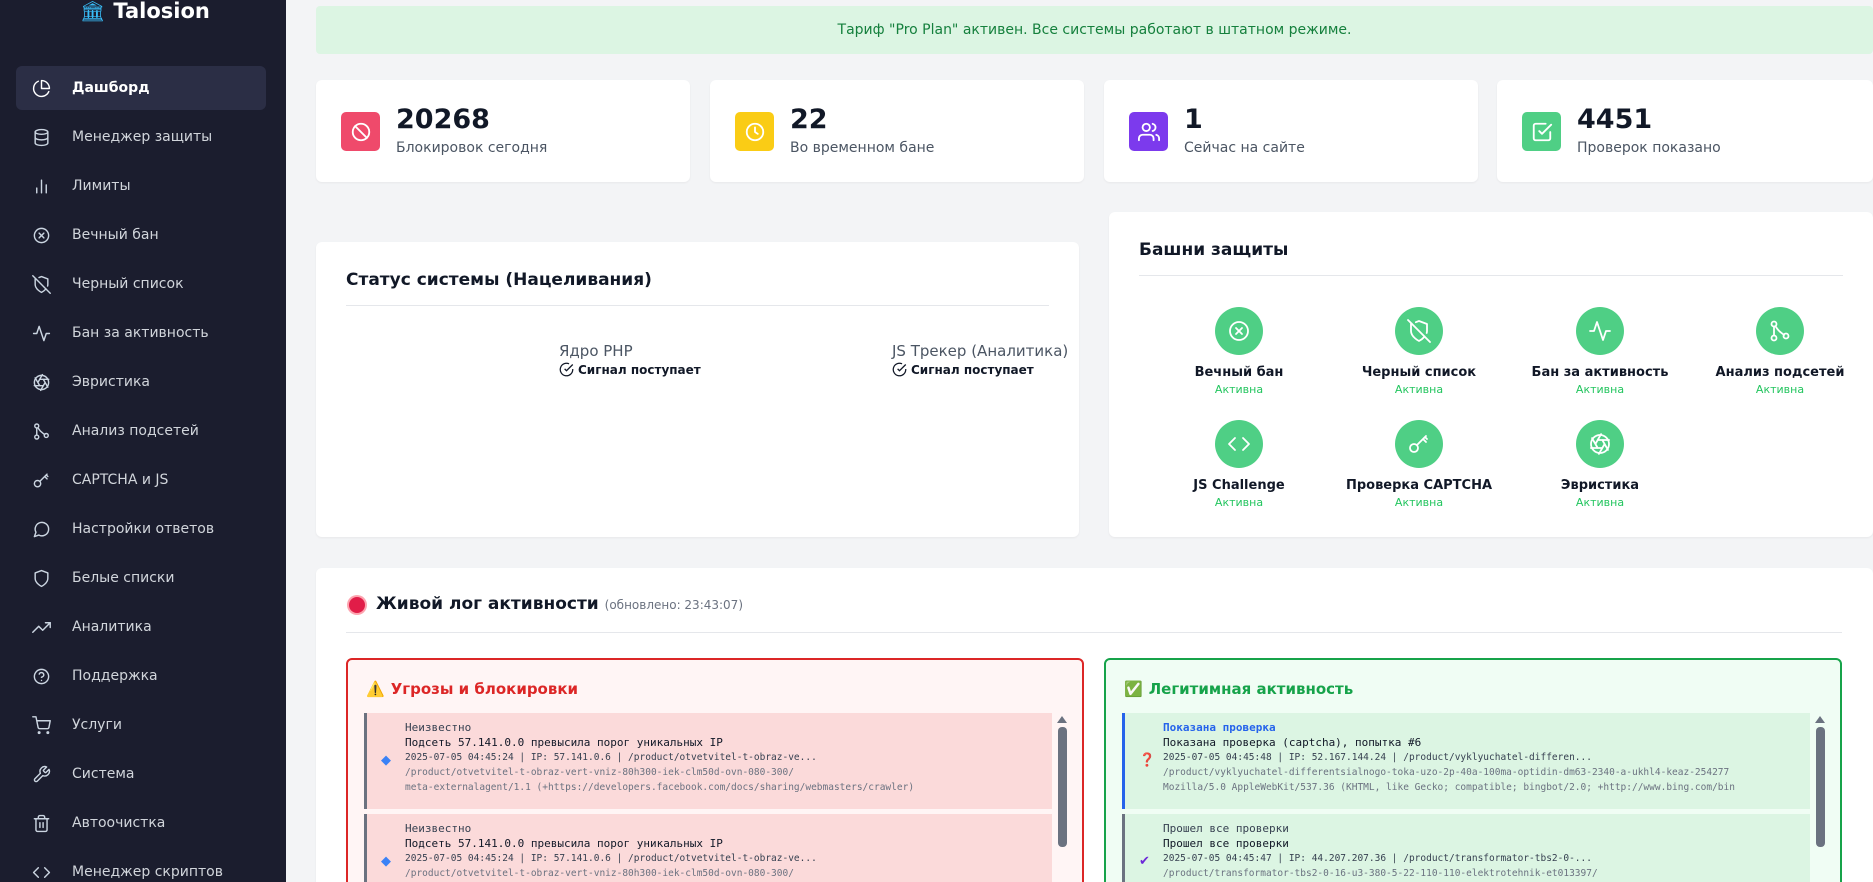 The width and height of the screenshot is (1873, 882). What do you see at coordinates (41, 284) in the screenshot?
I see `shield-off-icon` at bounding box center [41, 284].